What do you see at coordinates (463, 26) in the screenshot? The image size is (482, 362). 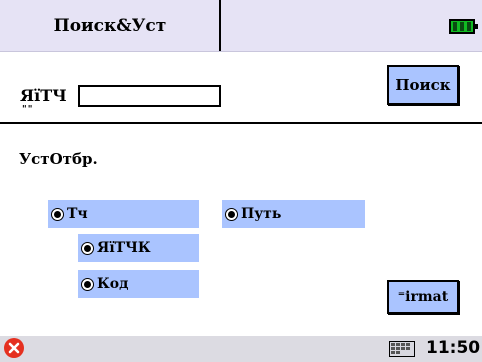 I see `battery-icon` at bounding box center [463, 26].